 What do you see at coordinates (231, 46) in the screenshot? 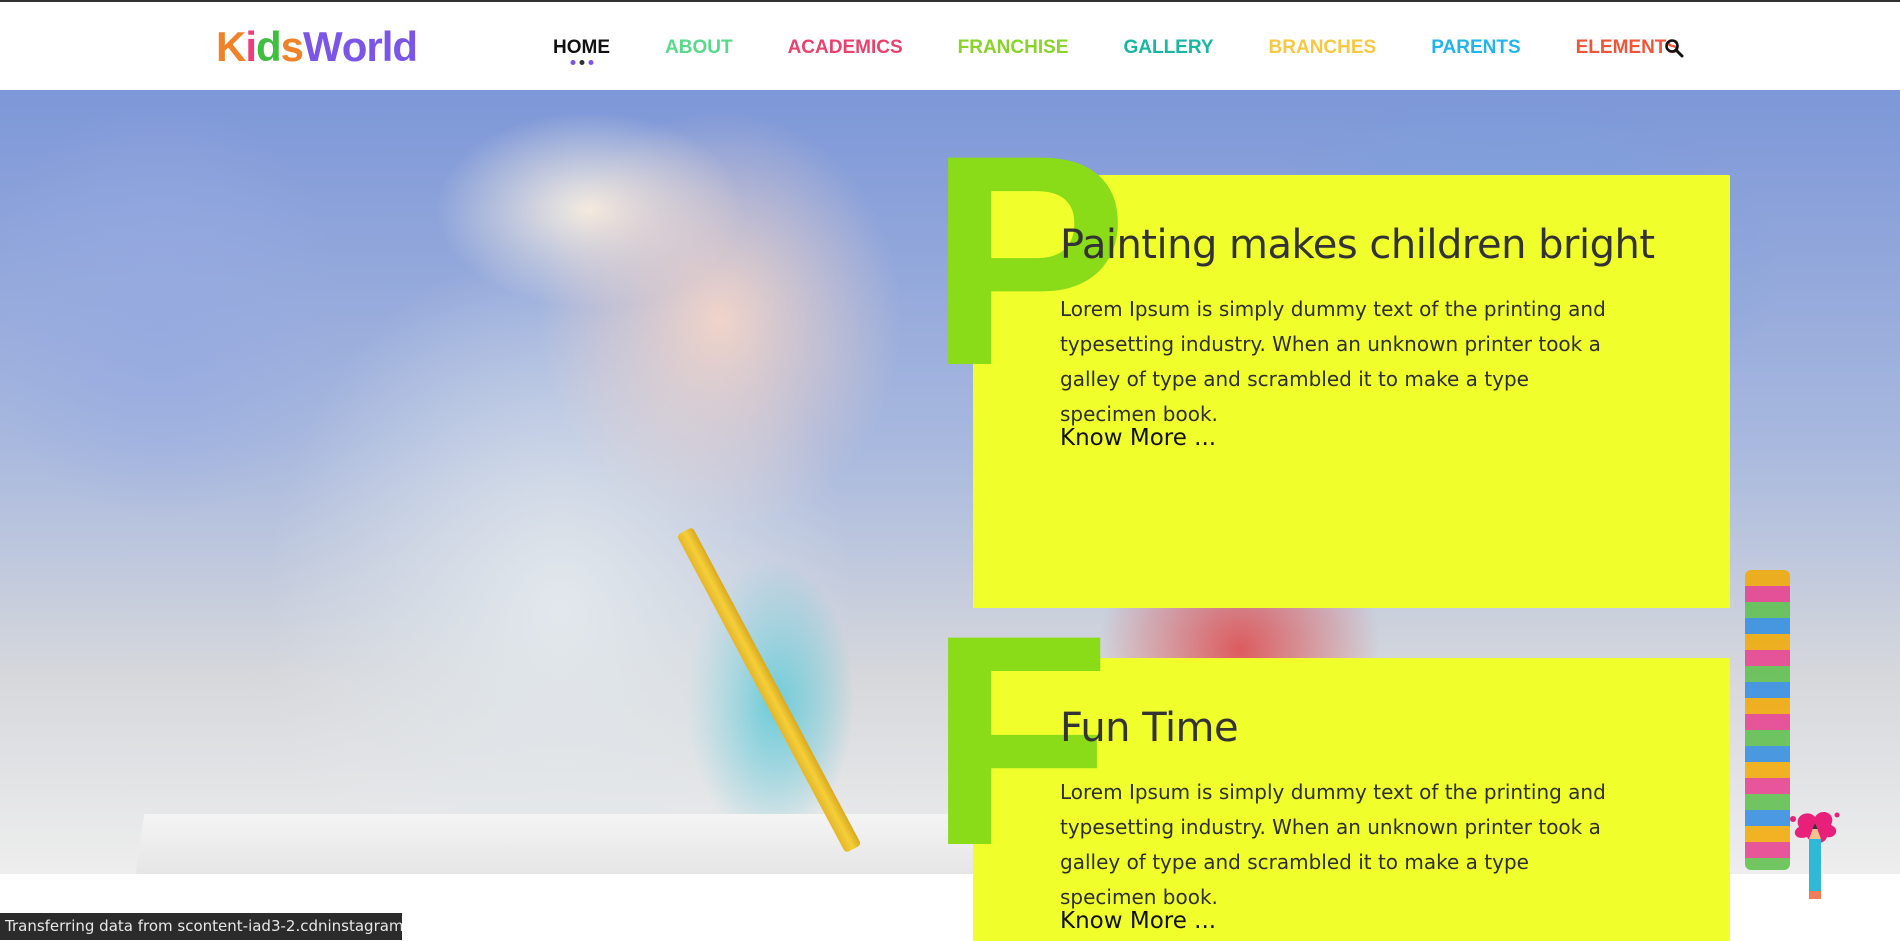
I see `logo-letter: K` at bounding box center [231, 46].